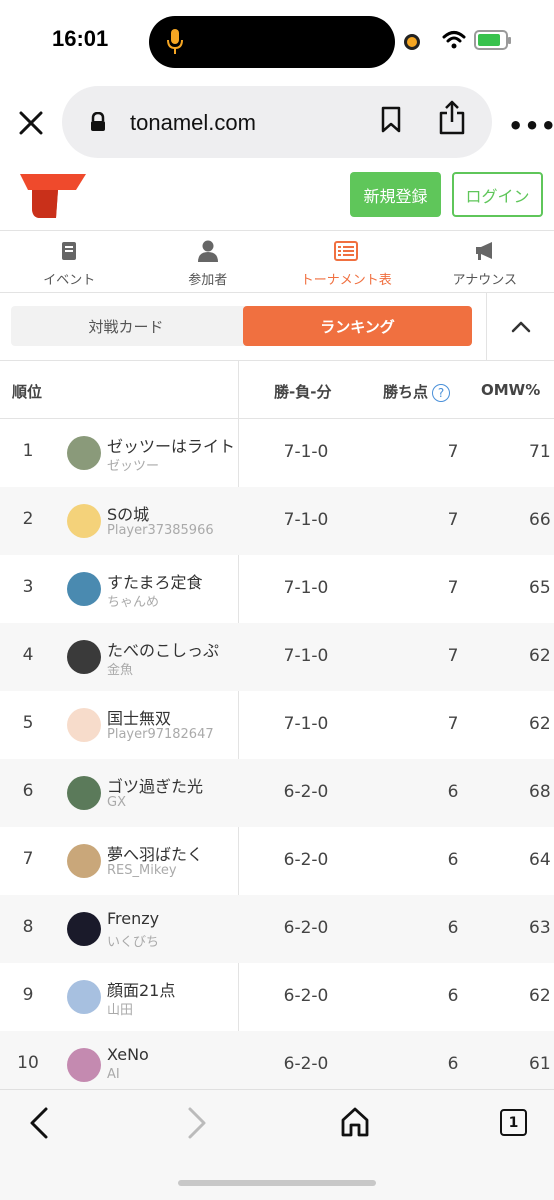  I want to click on status-time: 16:01, so click(80, 38).